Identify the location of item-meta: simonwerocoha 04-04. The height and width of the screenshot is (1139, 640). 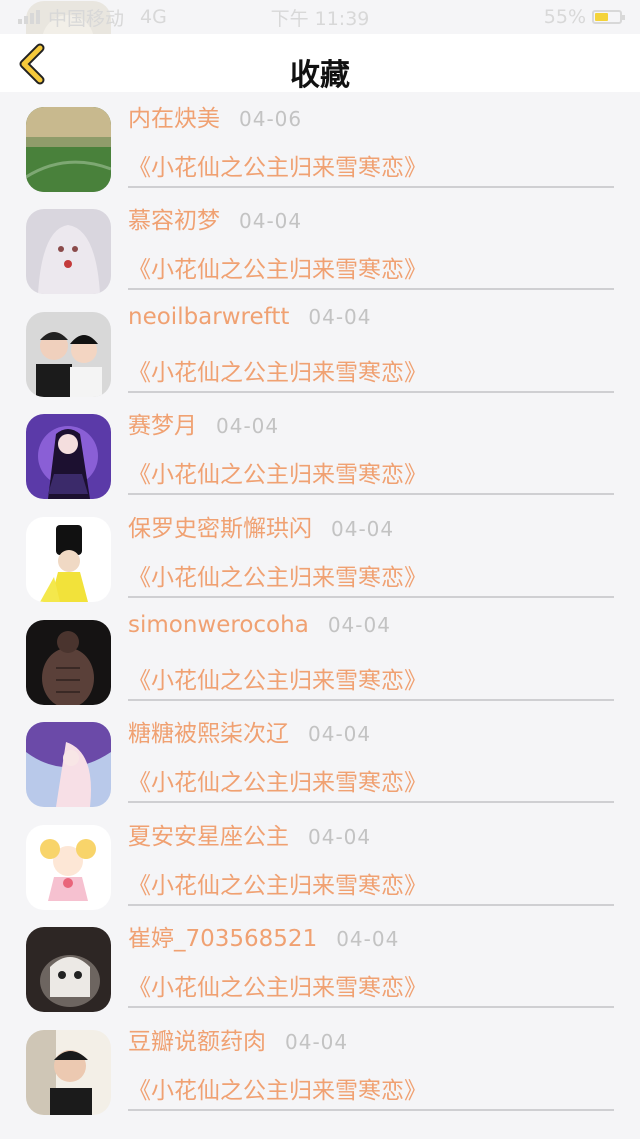
(259, 625).